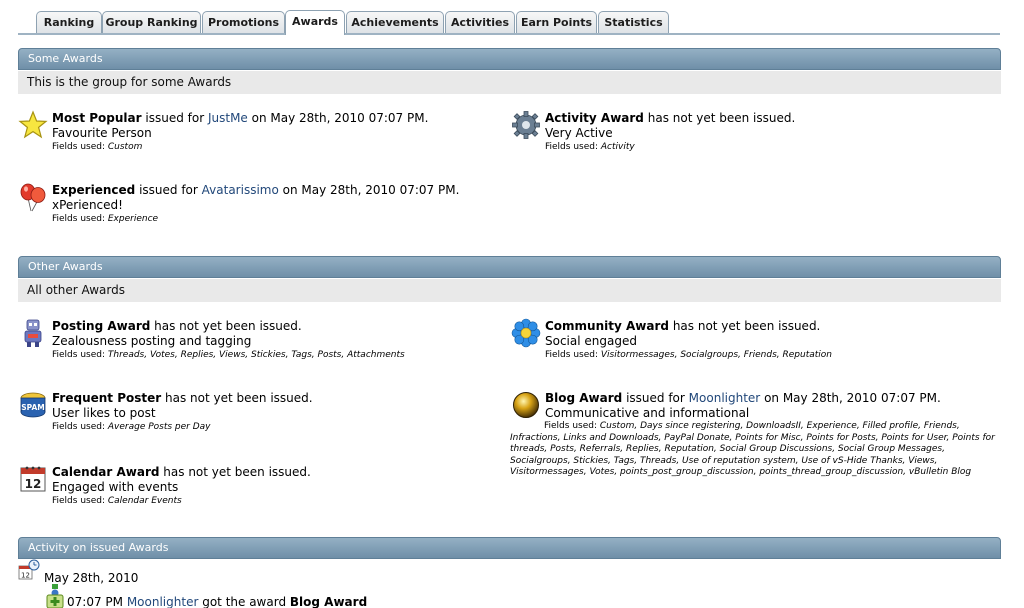  Describe the element at coordinates (509, 267) in the screenshot. I see `section-header-other-awards: Other Awards` at that location.